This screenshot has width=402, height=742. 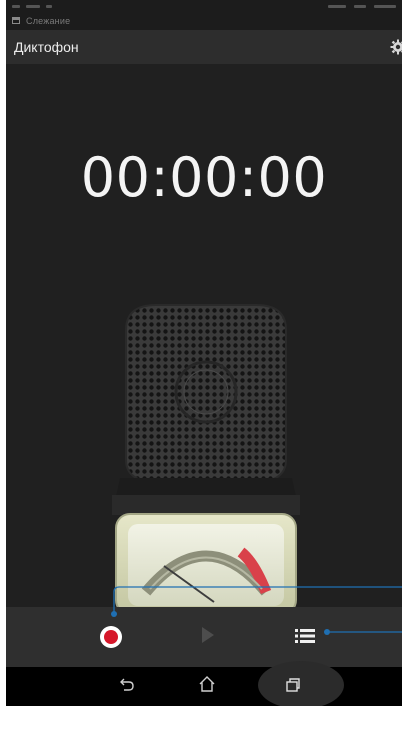 I want to click on recent-apps-icon, so click(x=293, y=685).